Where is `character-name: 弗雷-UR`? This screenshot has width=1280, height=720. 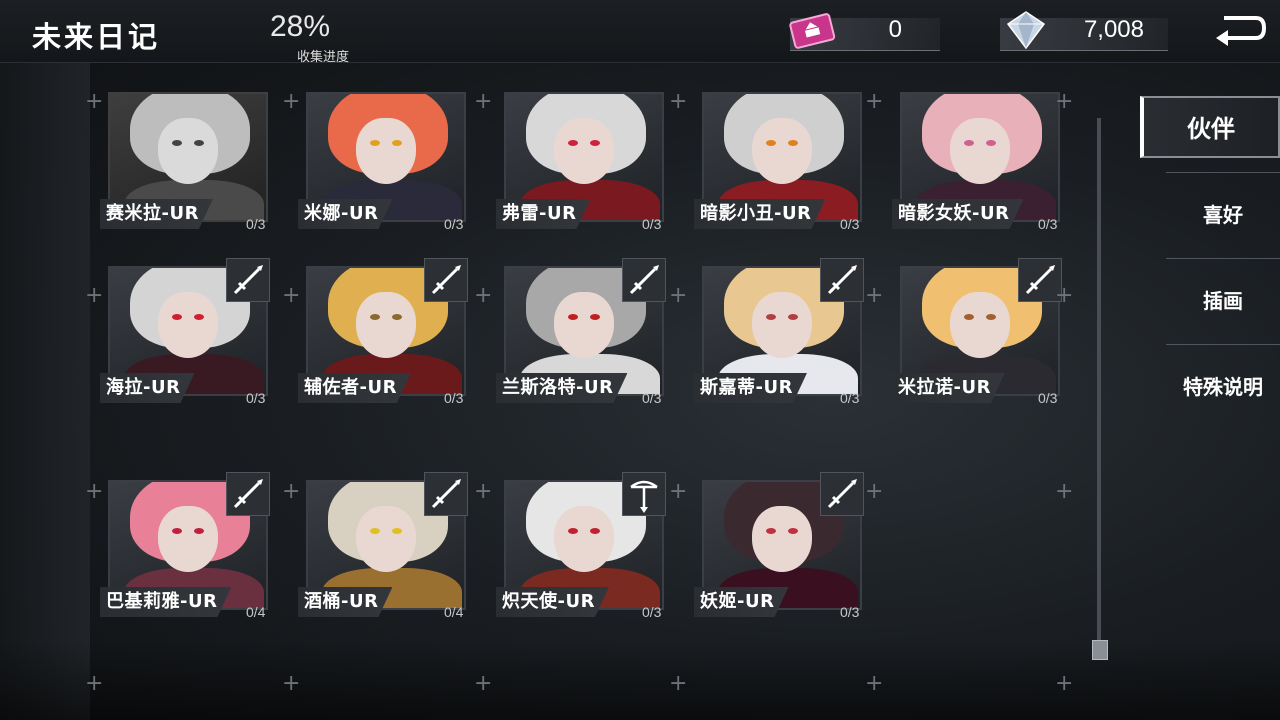
character-name: 弗雷-UR is located at coordinates (543, 214).